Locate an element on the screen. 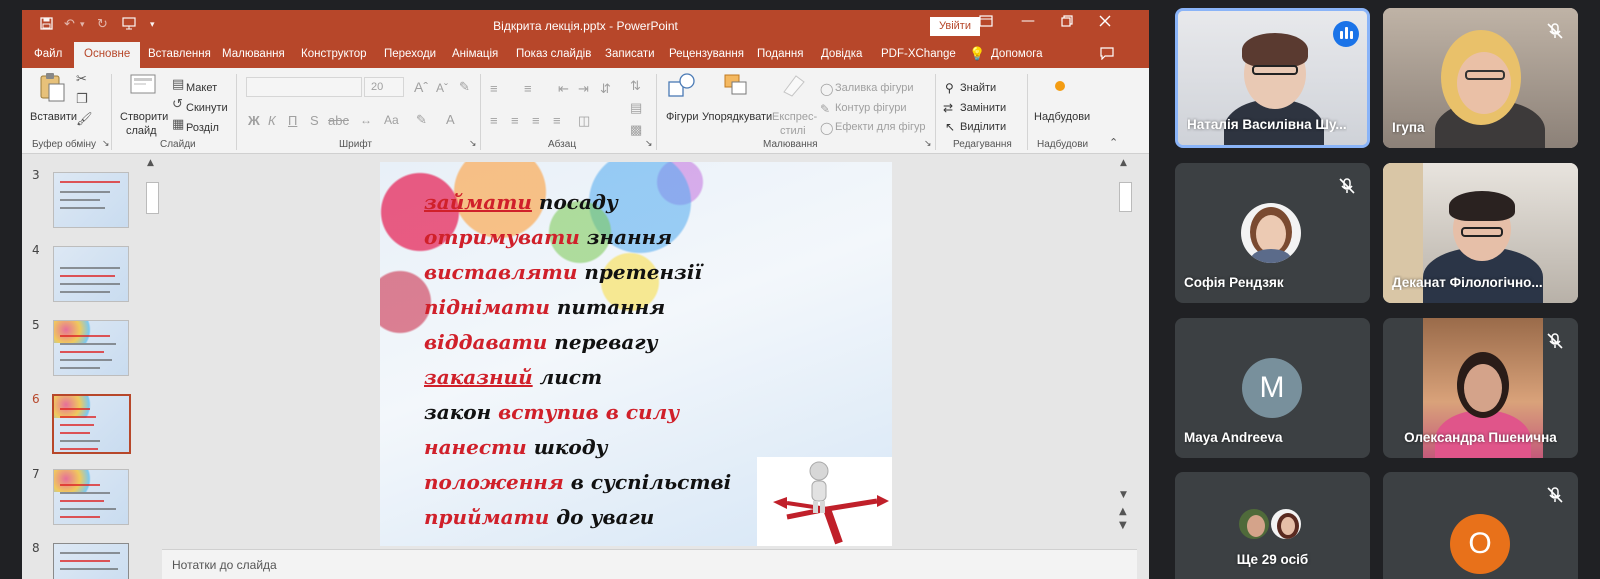 The width and height of the screenshot is (1600, 579). slide-line-6: заказний лист is located at coordinates (513, 377).